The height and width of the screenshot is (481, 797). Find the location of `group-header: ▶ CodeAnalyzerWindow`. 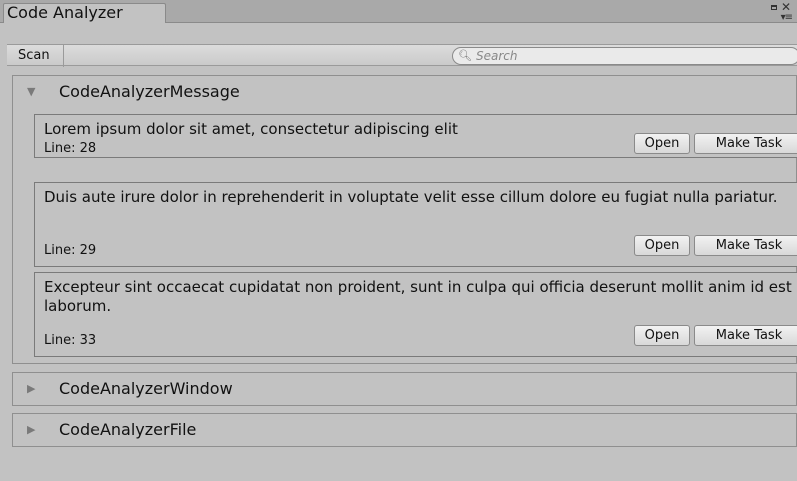

group-header: ▶ CodeAnalyzerWindow is located at coordinates (404, 389).